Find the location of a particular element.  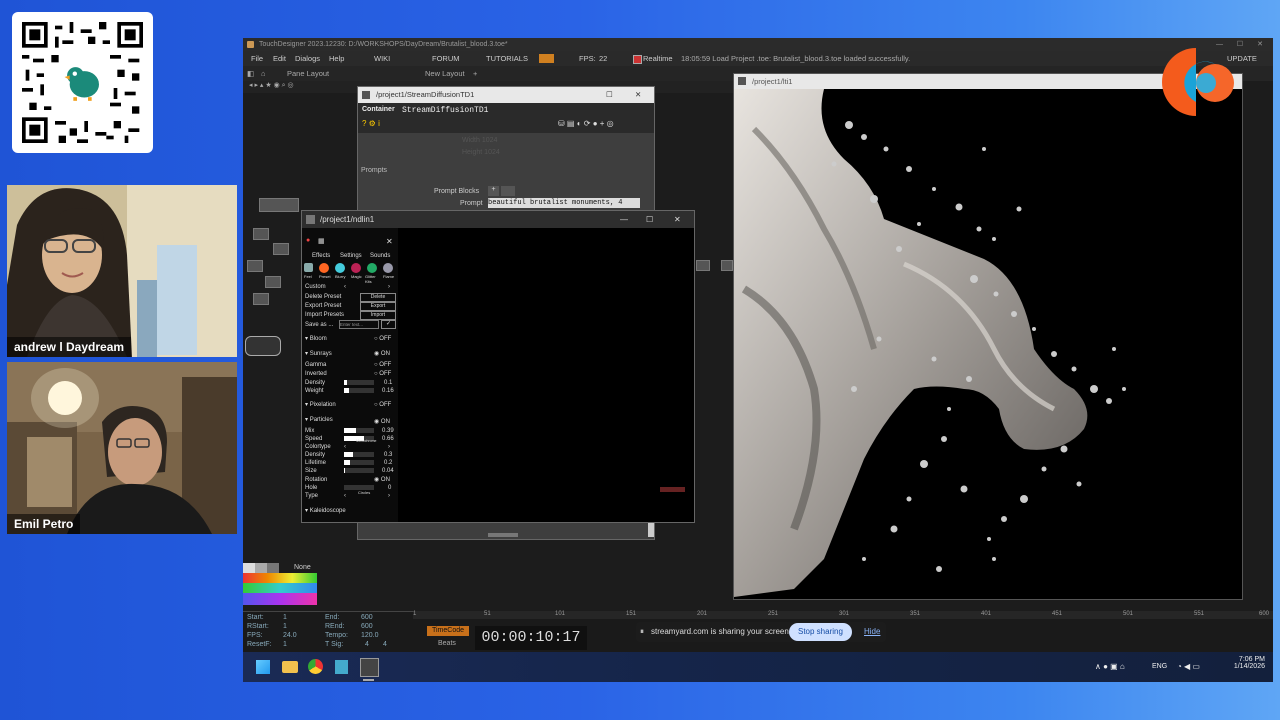

preset-blurry-icon is located at coordinates (340, 268).